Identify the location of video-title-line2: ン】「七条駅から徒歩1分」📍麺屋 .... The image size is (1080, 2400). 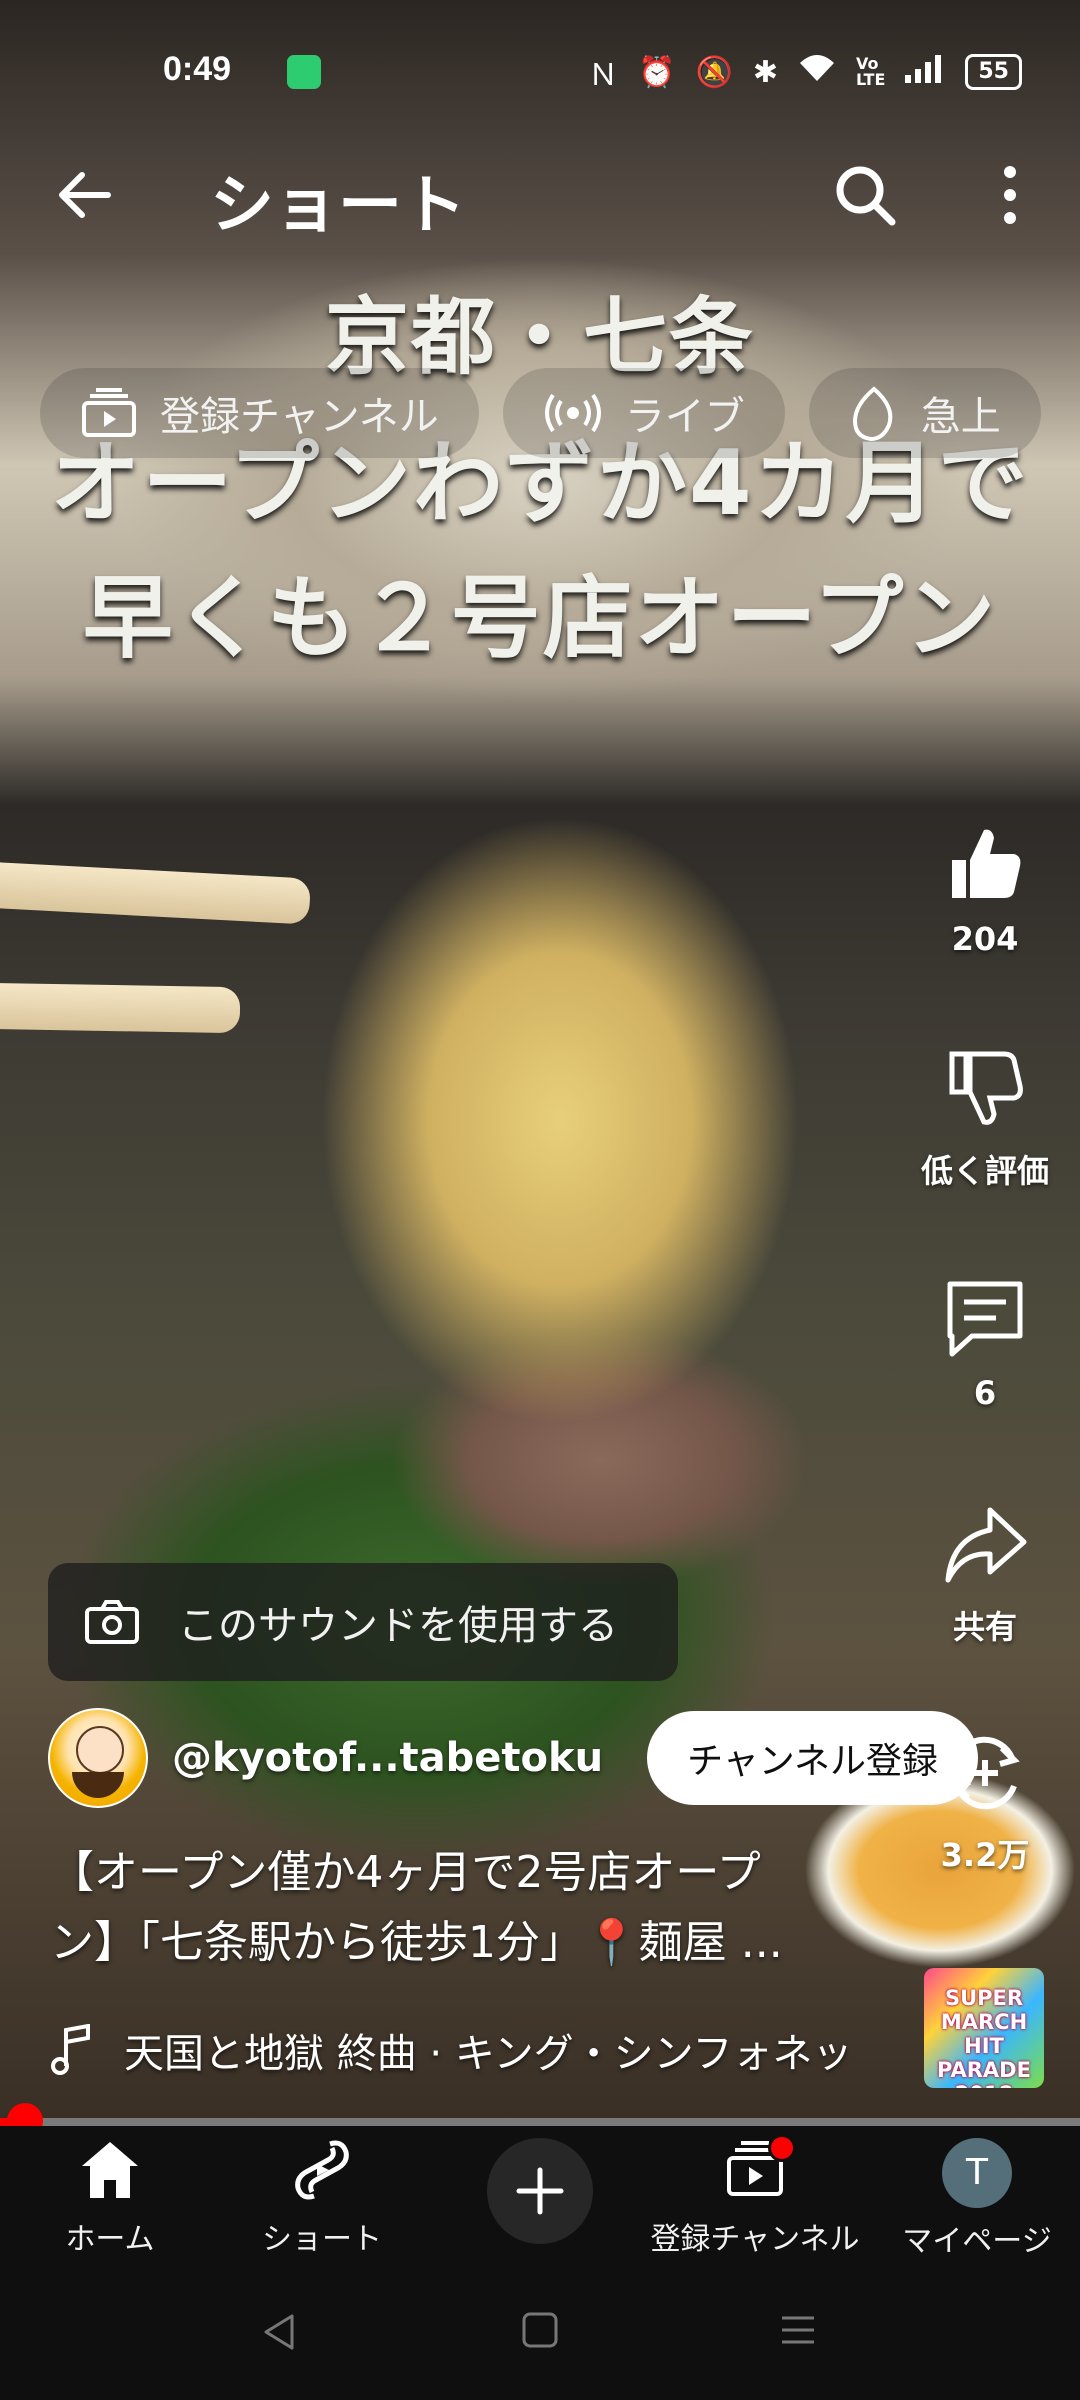
(416, 1942).